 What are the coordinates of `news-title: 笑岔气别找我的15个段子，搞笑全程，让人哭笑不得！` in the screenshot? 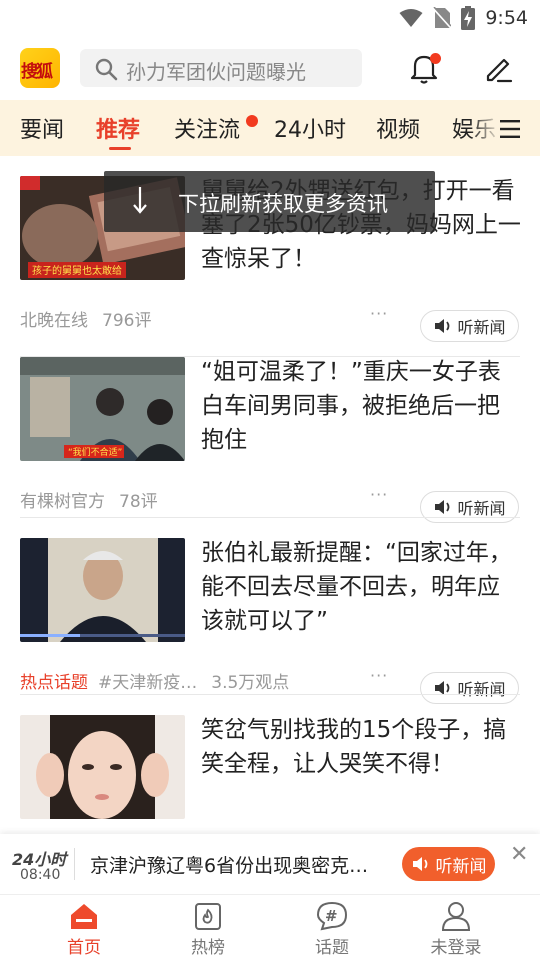 It's located at (361, 747).